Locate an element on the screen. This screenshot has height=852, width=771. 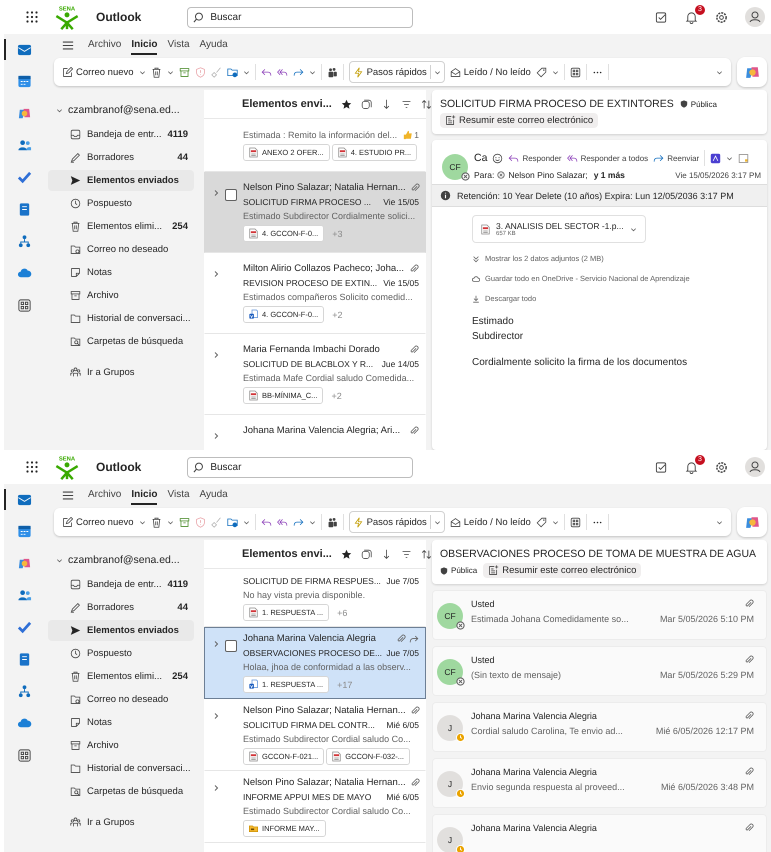
org-chart-icon is located at coordinates (24, 241).